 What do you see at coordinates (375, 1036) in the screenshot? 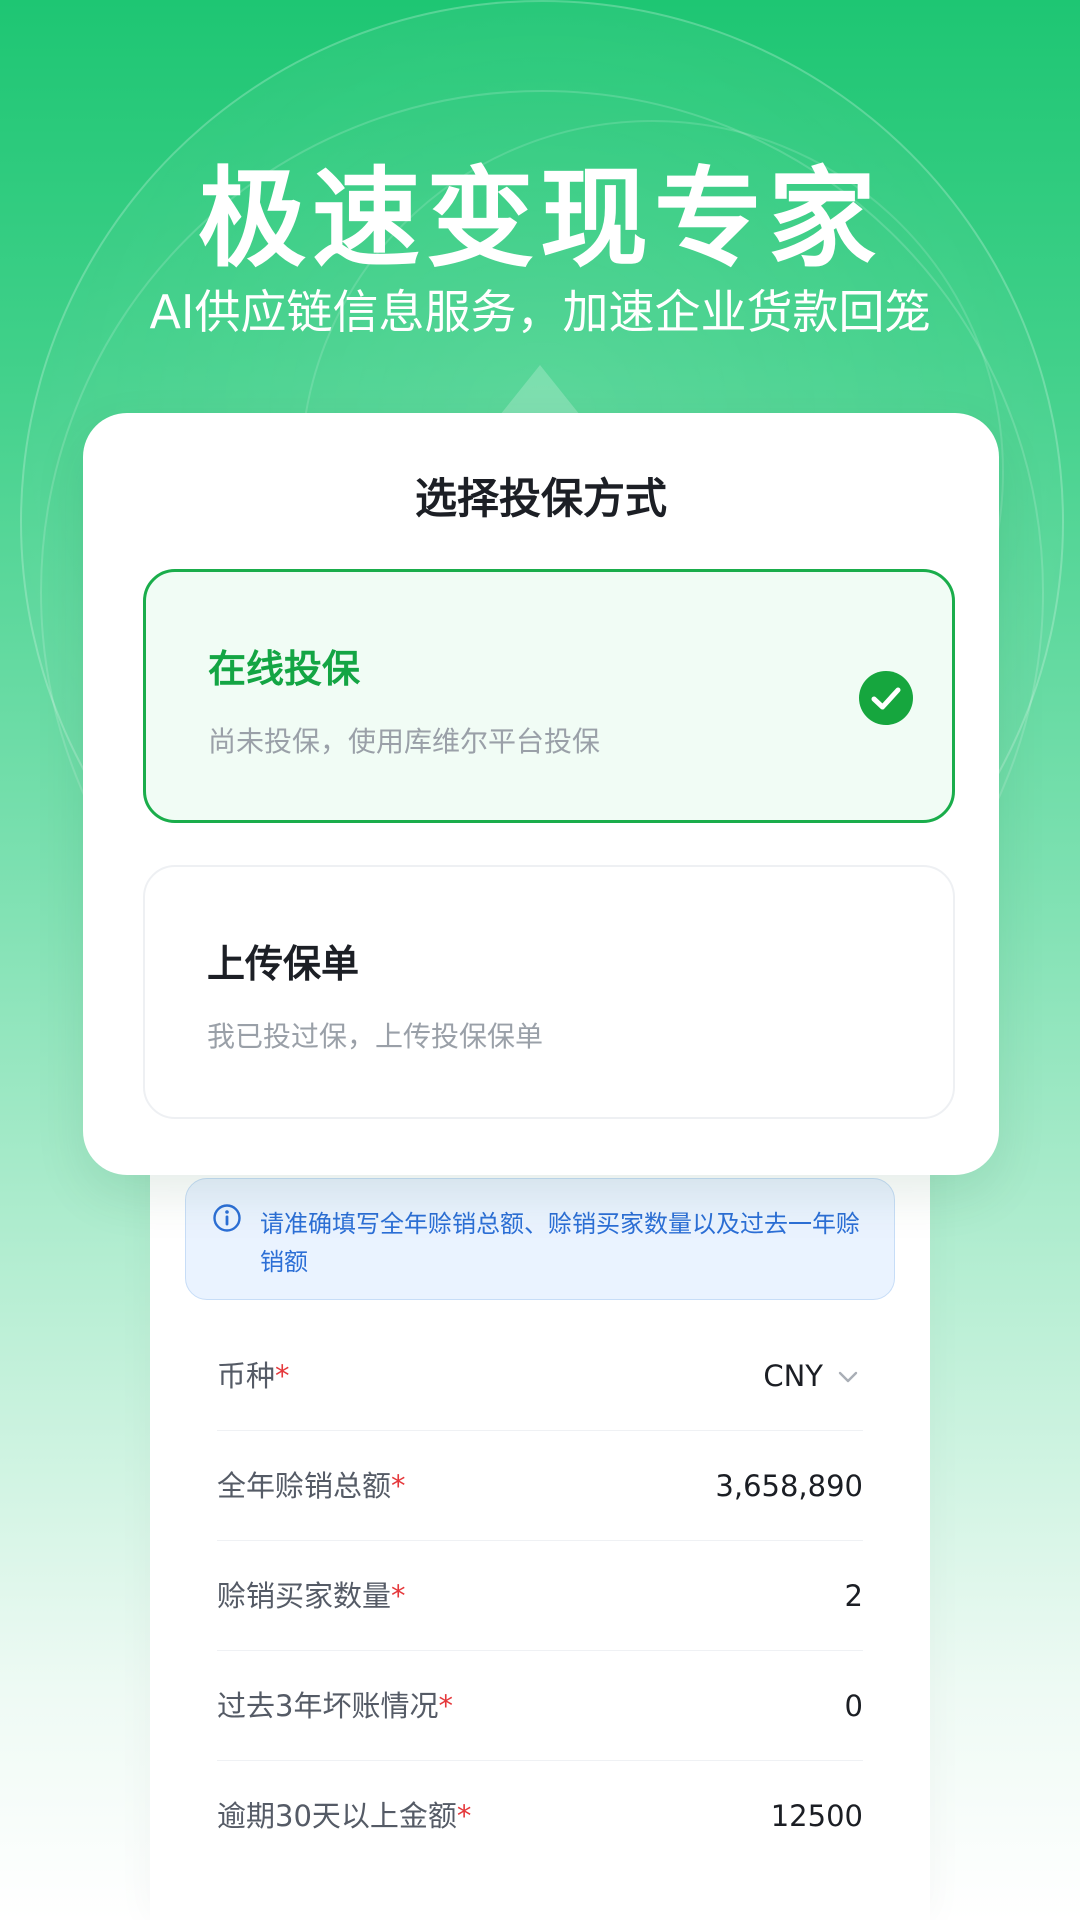
I see `option-description: 我已投过保，上传投保保单` at bounding box center [375, 1036].